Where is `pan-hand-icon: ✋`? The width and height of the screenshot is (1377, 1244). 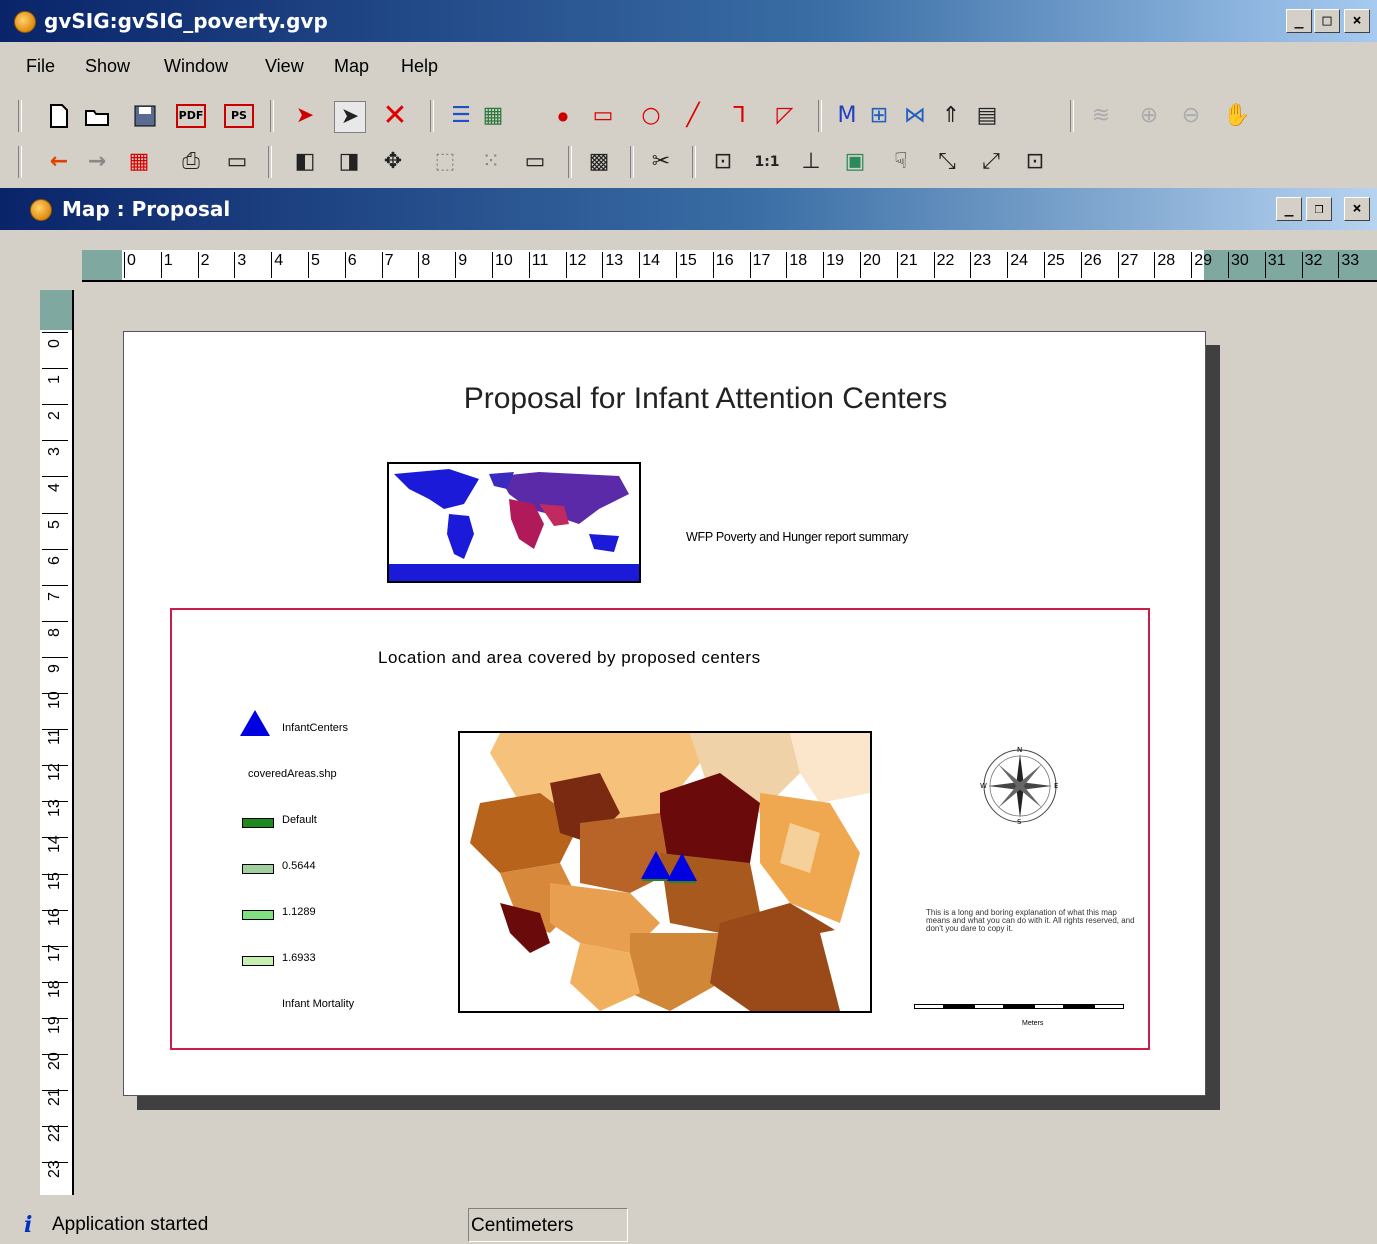
pan-hand-icon: ✋ is located at coordinates (1237, 115).